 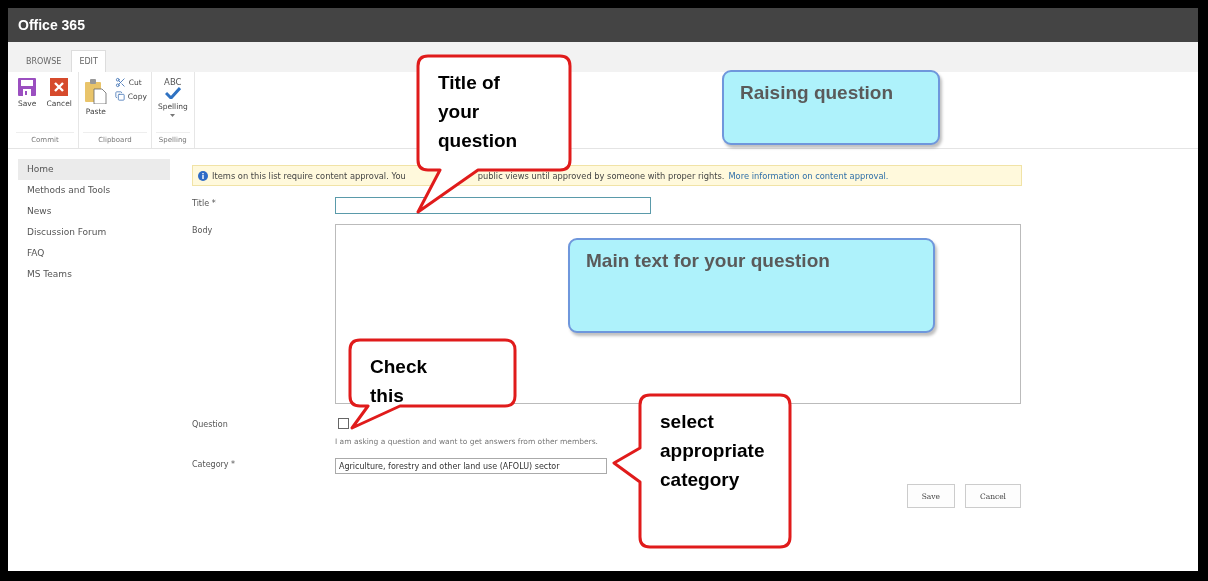 What do you see at coordinates (94, 274) in the screenshot?
I see `nav-link: MS Teams` at bounding box center [94, 274].